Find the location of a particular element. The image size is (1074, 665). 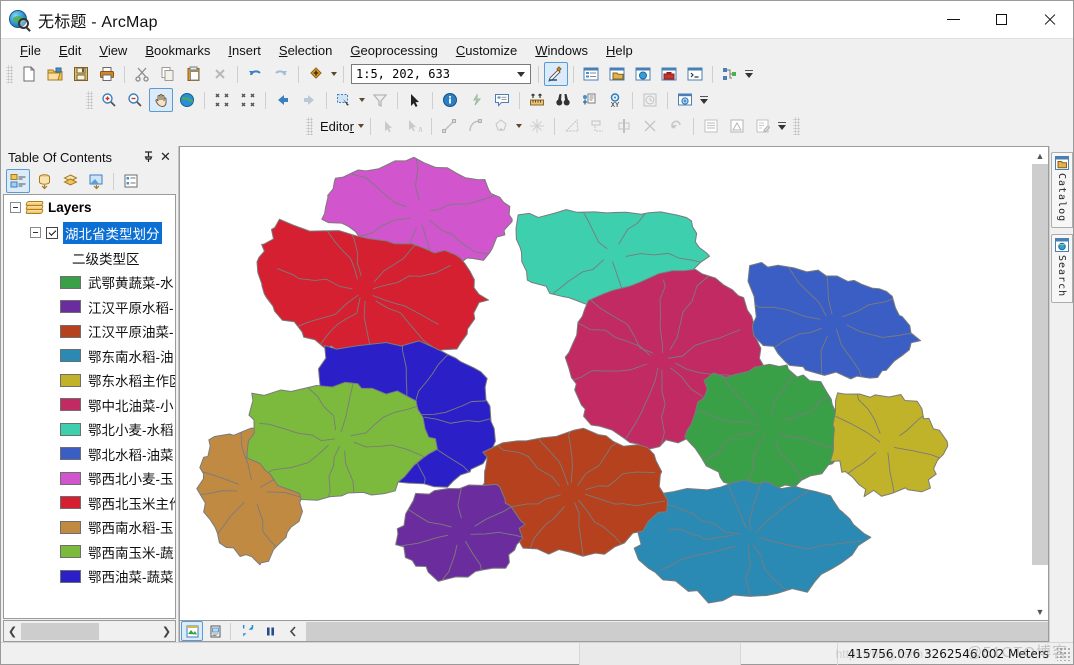

new-document-icon is located at coordinates (29, 74).